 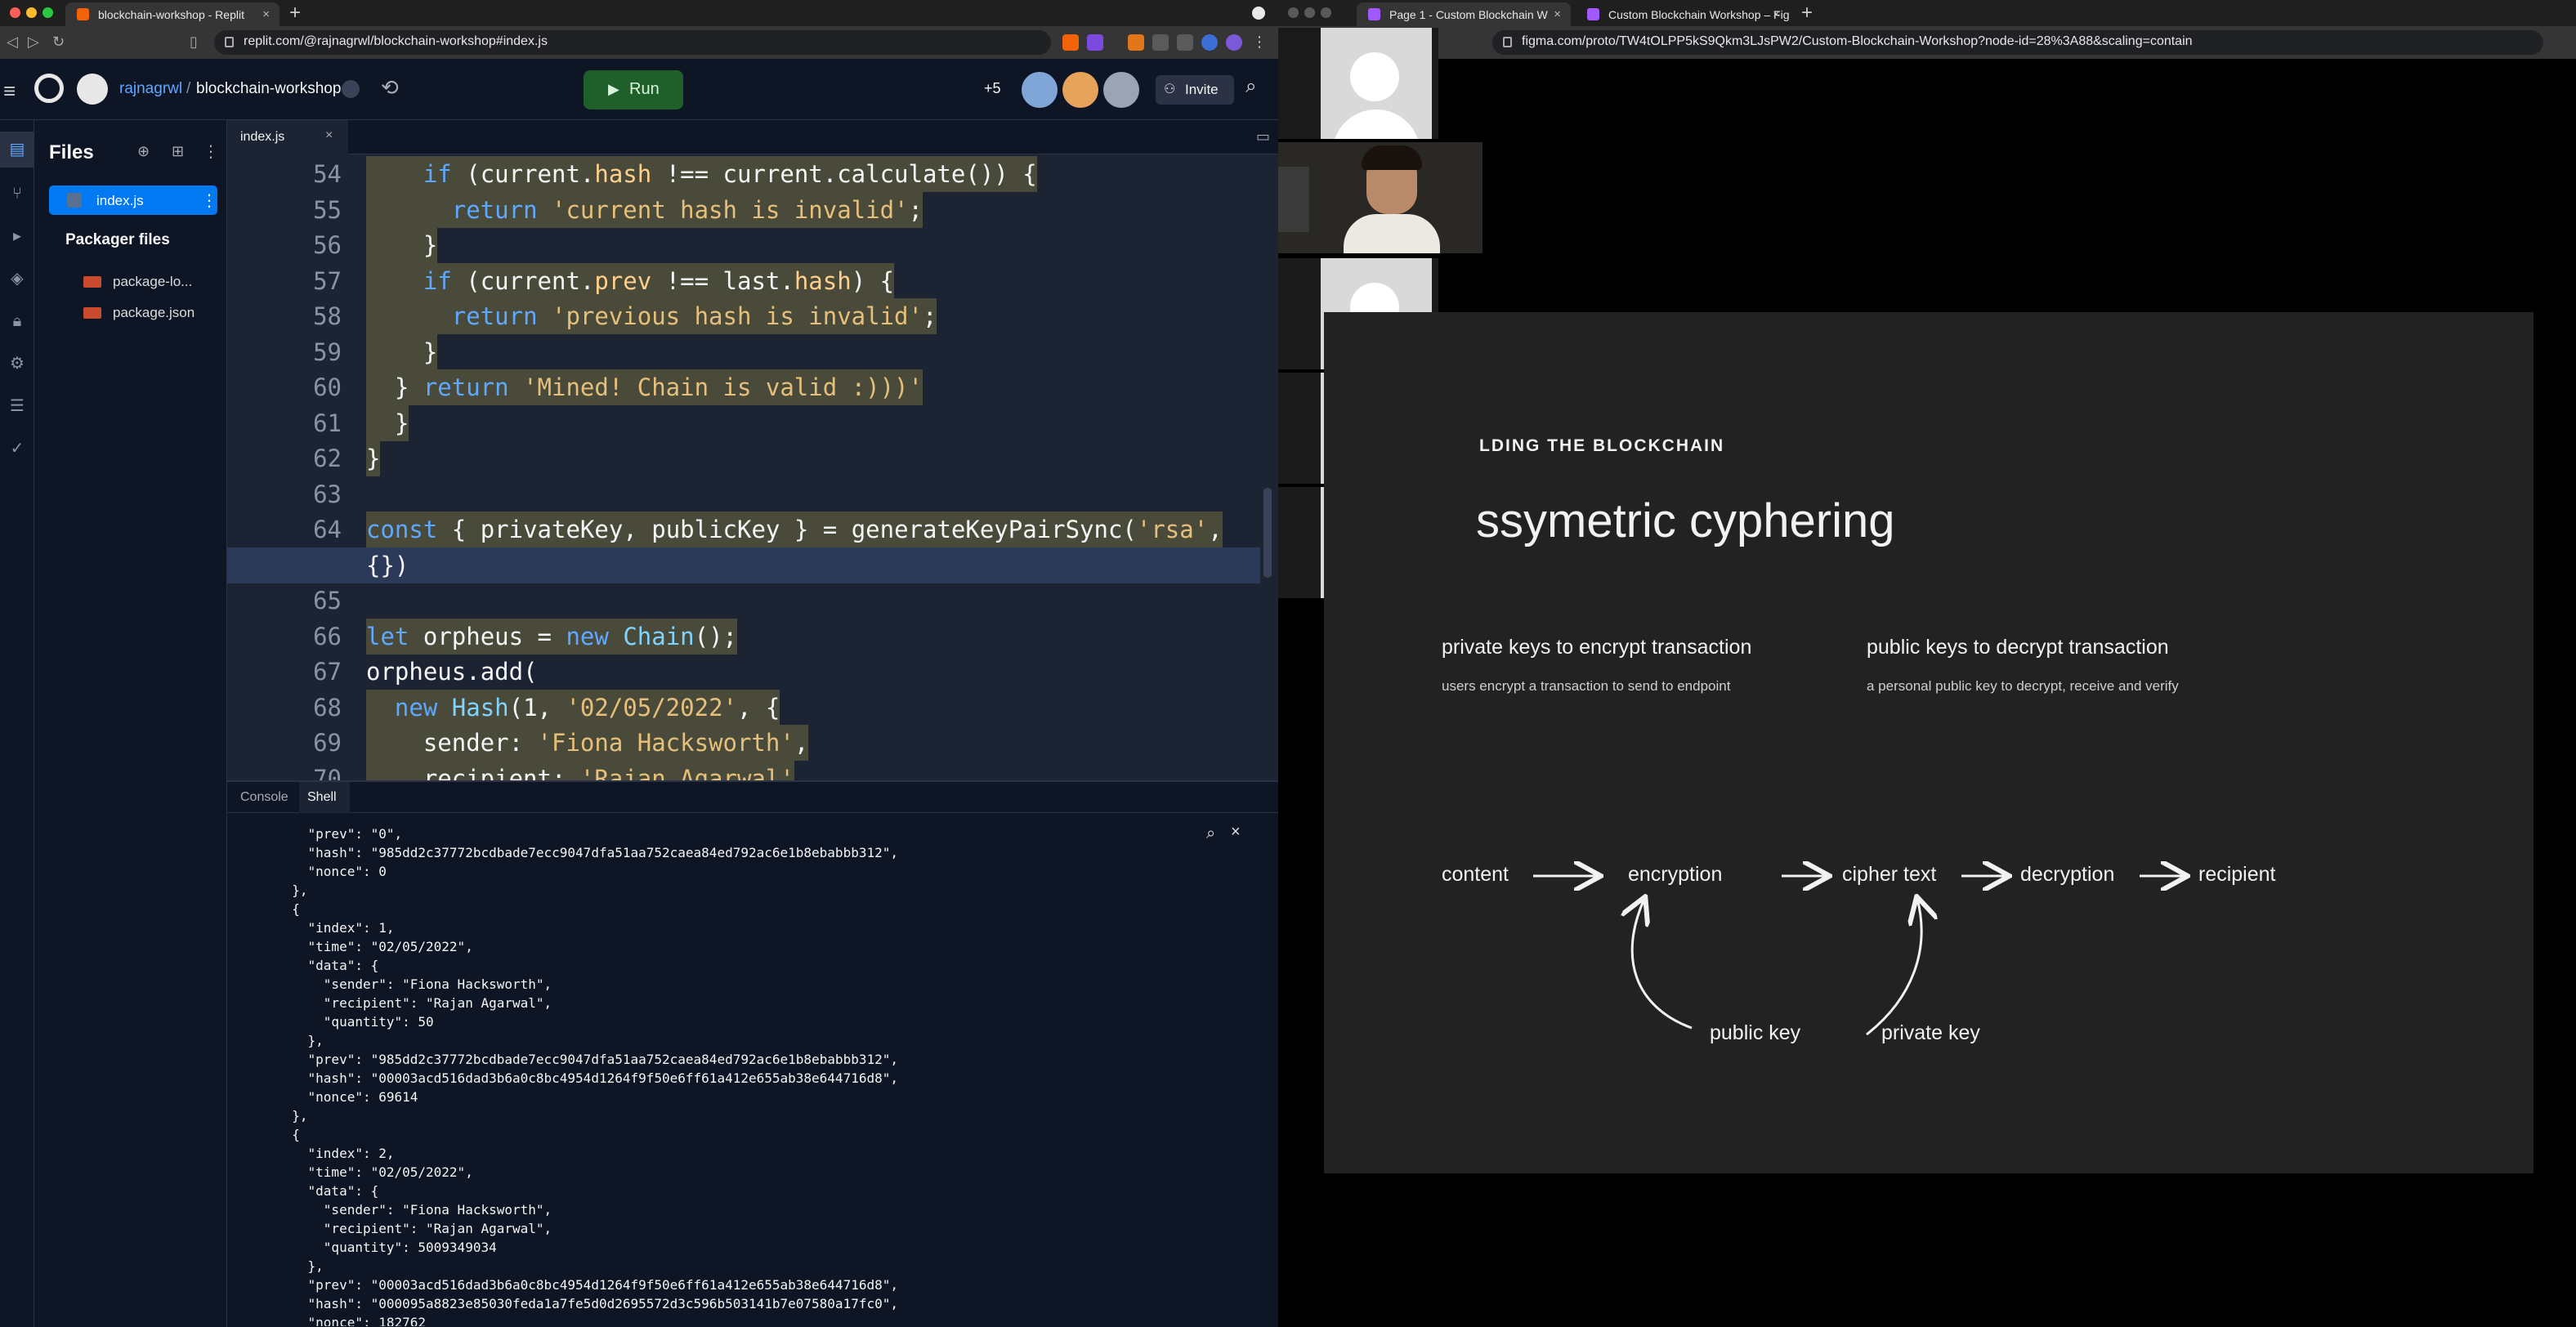 What do you see at coordinates (1464, 14) in the screenshot?
I see `tab-figma-page: Page 1 - Custom Blockchain W ×` at bounding box center [1464, 14].